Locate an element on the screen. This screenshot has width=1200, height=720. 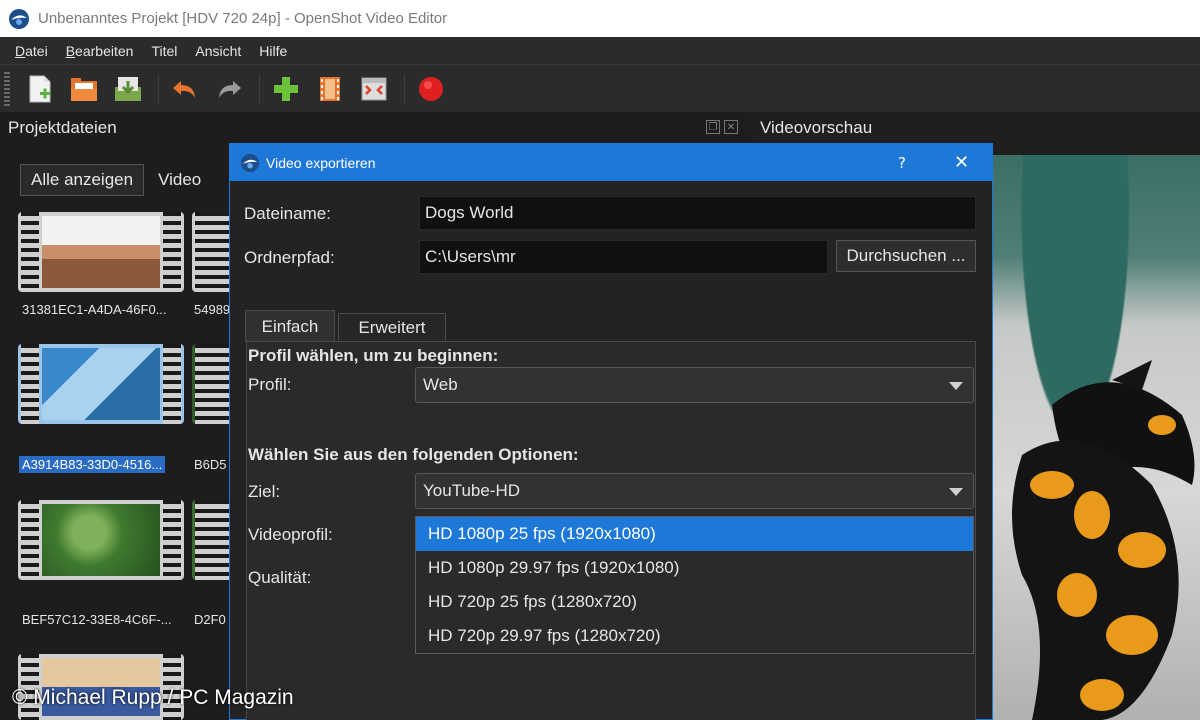
menu-titel: Titel is located at coordinates (164, 51).